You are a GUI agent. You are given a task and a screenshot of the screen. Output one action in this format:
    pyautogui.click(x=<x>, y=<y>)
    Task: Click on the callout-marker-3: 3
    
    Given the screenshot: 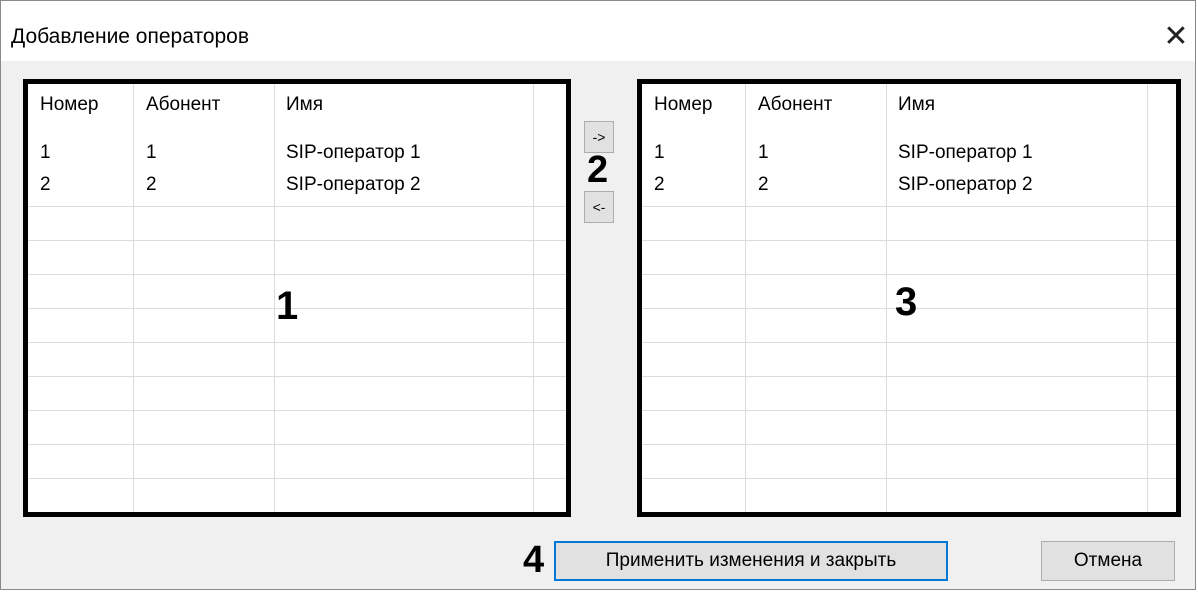 What is the action you would take?
    pyautogui.click(x=906, y=302)
    